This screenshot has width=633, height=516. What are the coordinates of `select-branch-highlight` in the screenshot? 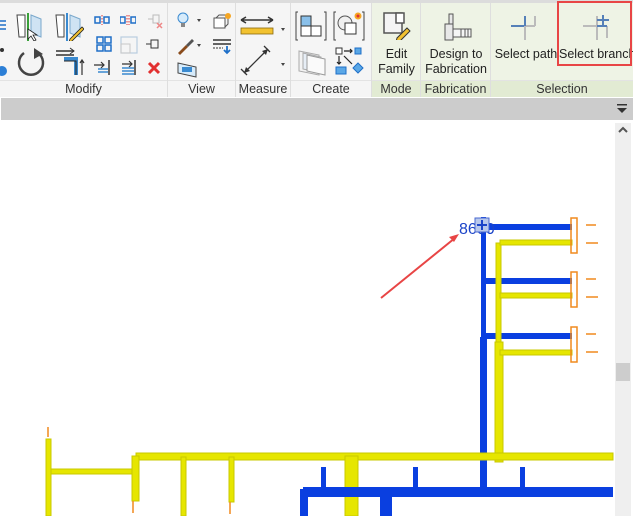 It's located at (594, 33).